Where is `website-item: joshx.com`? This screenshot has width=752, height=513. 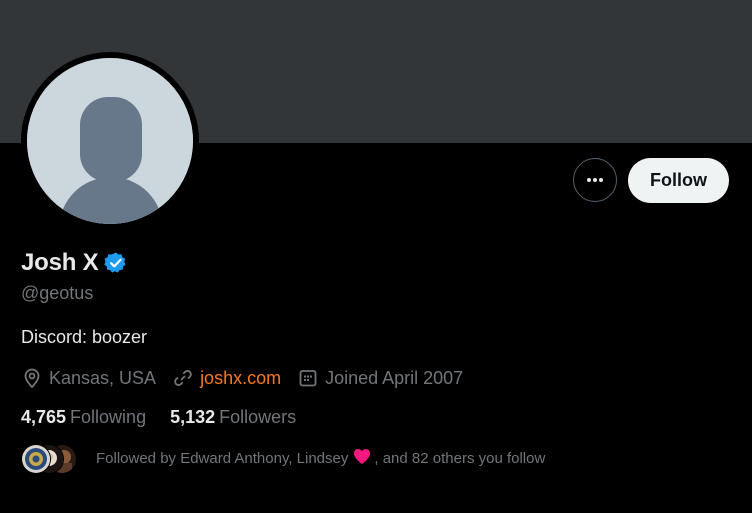 website-item: joshx.com is located at coordinates (226, 378).